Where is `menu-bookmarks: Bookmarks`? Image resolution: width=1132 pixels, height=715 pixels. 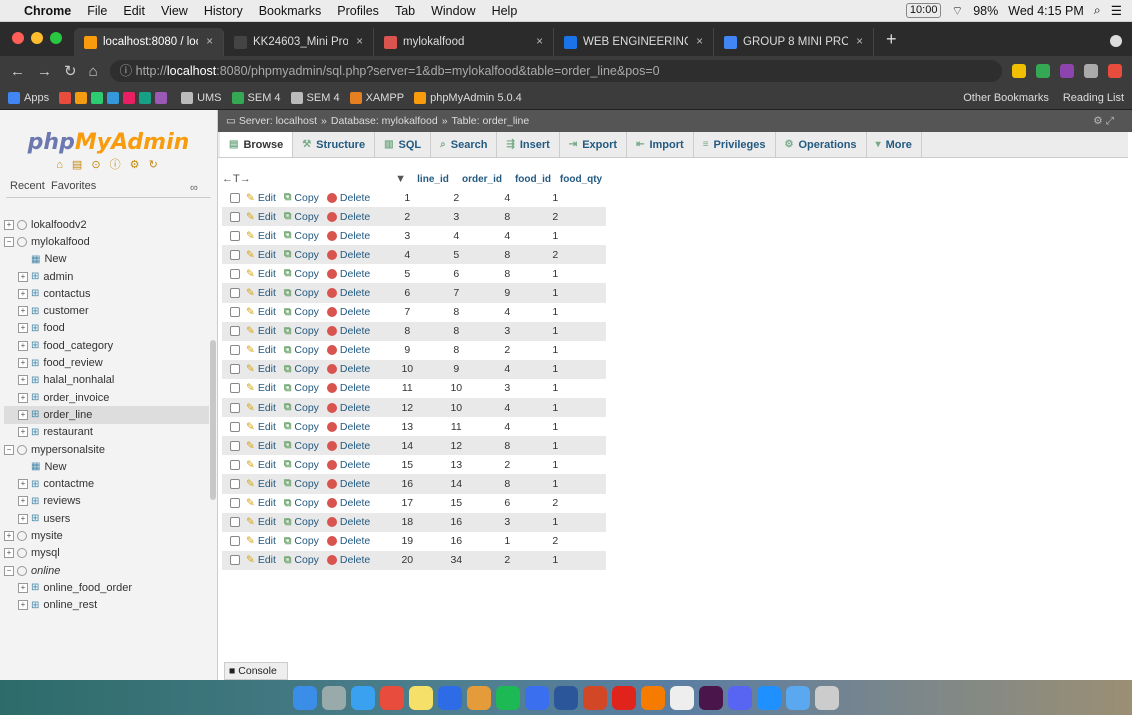
menu-bookmarks: Bookmarks is located at coordinates (290, 11).